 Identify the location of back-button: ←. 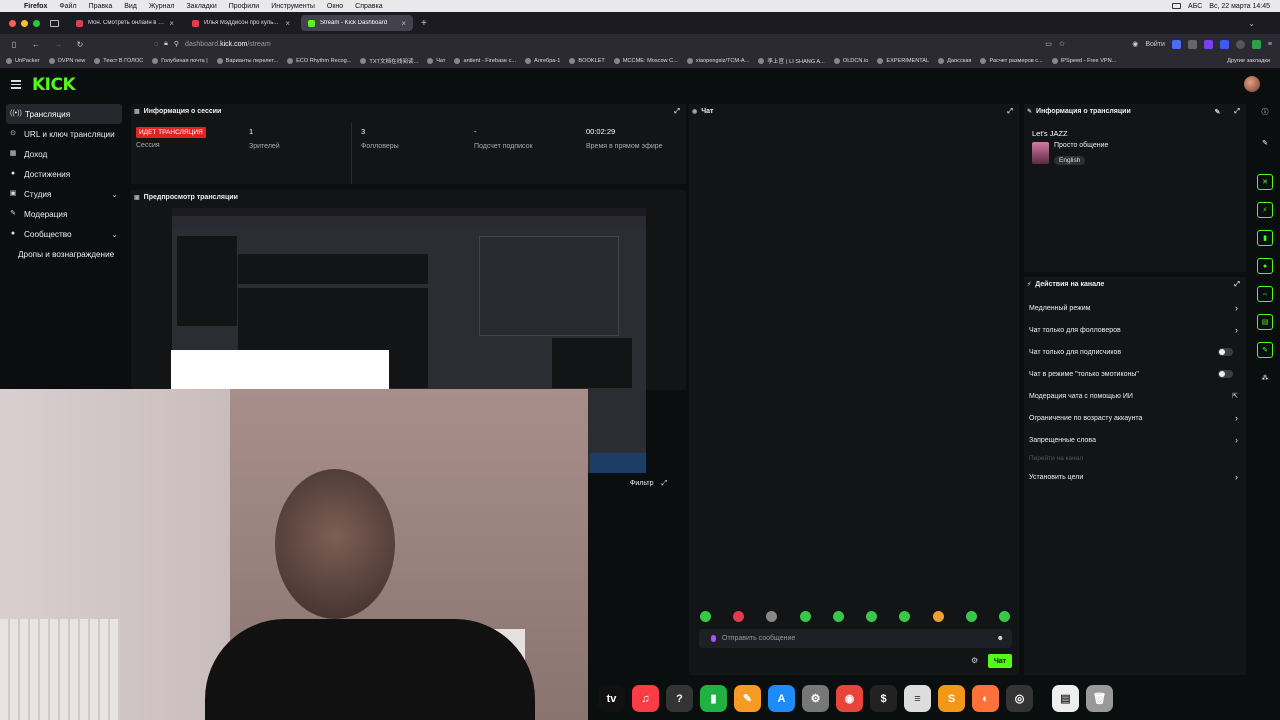
(36, 44).